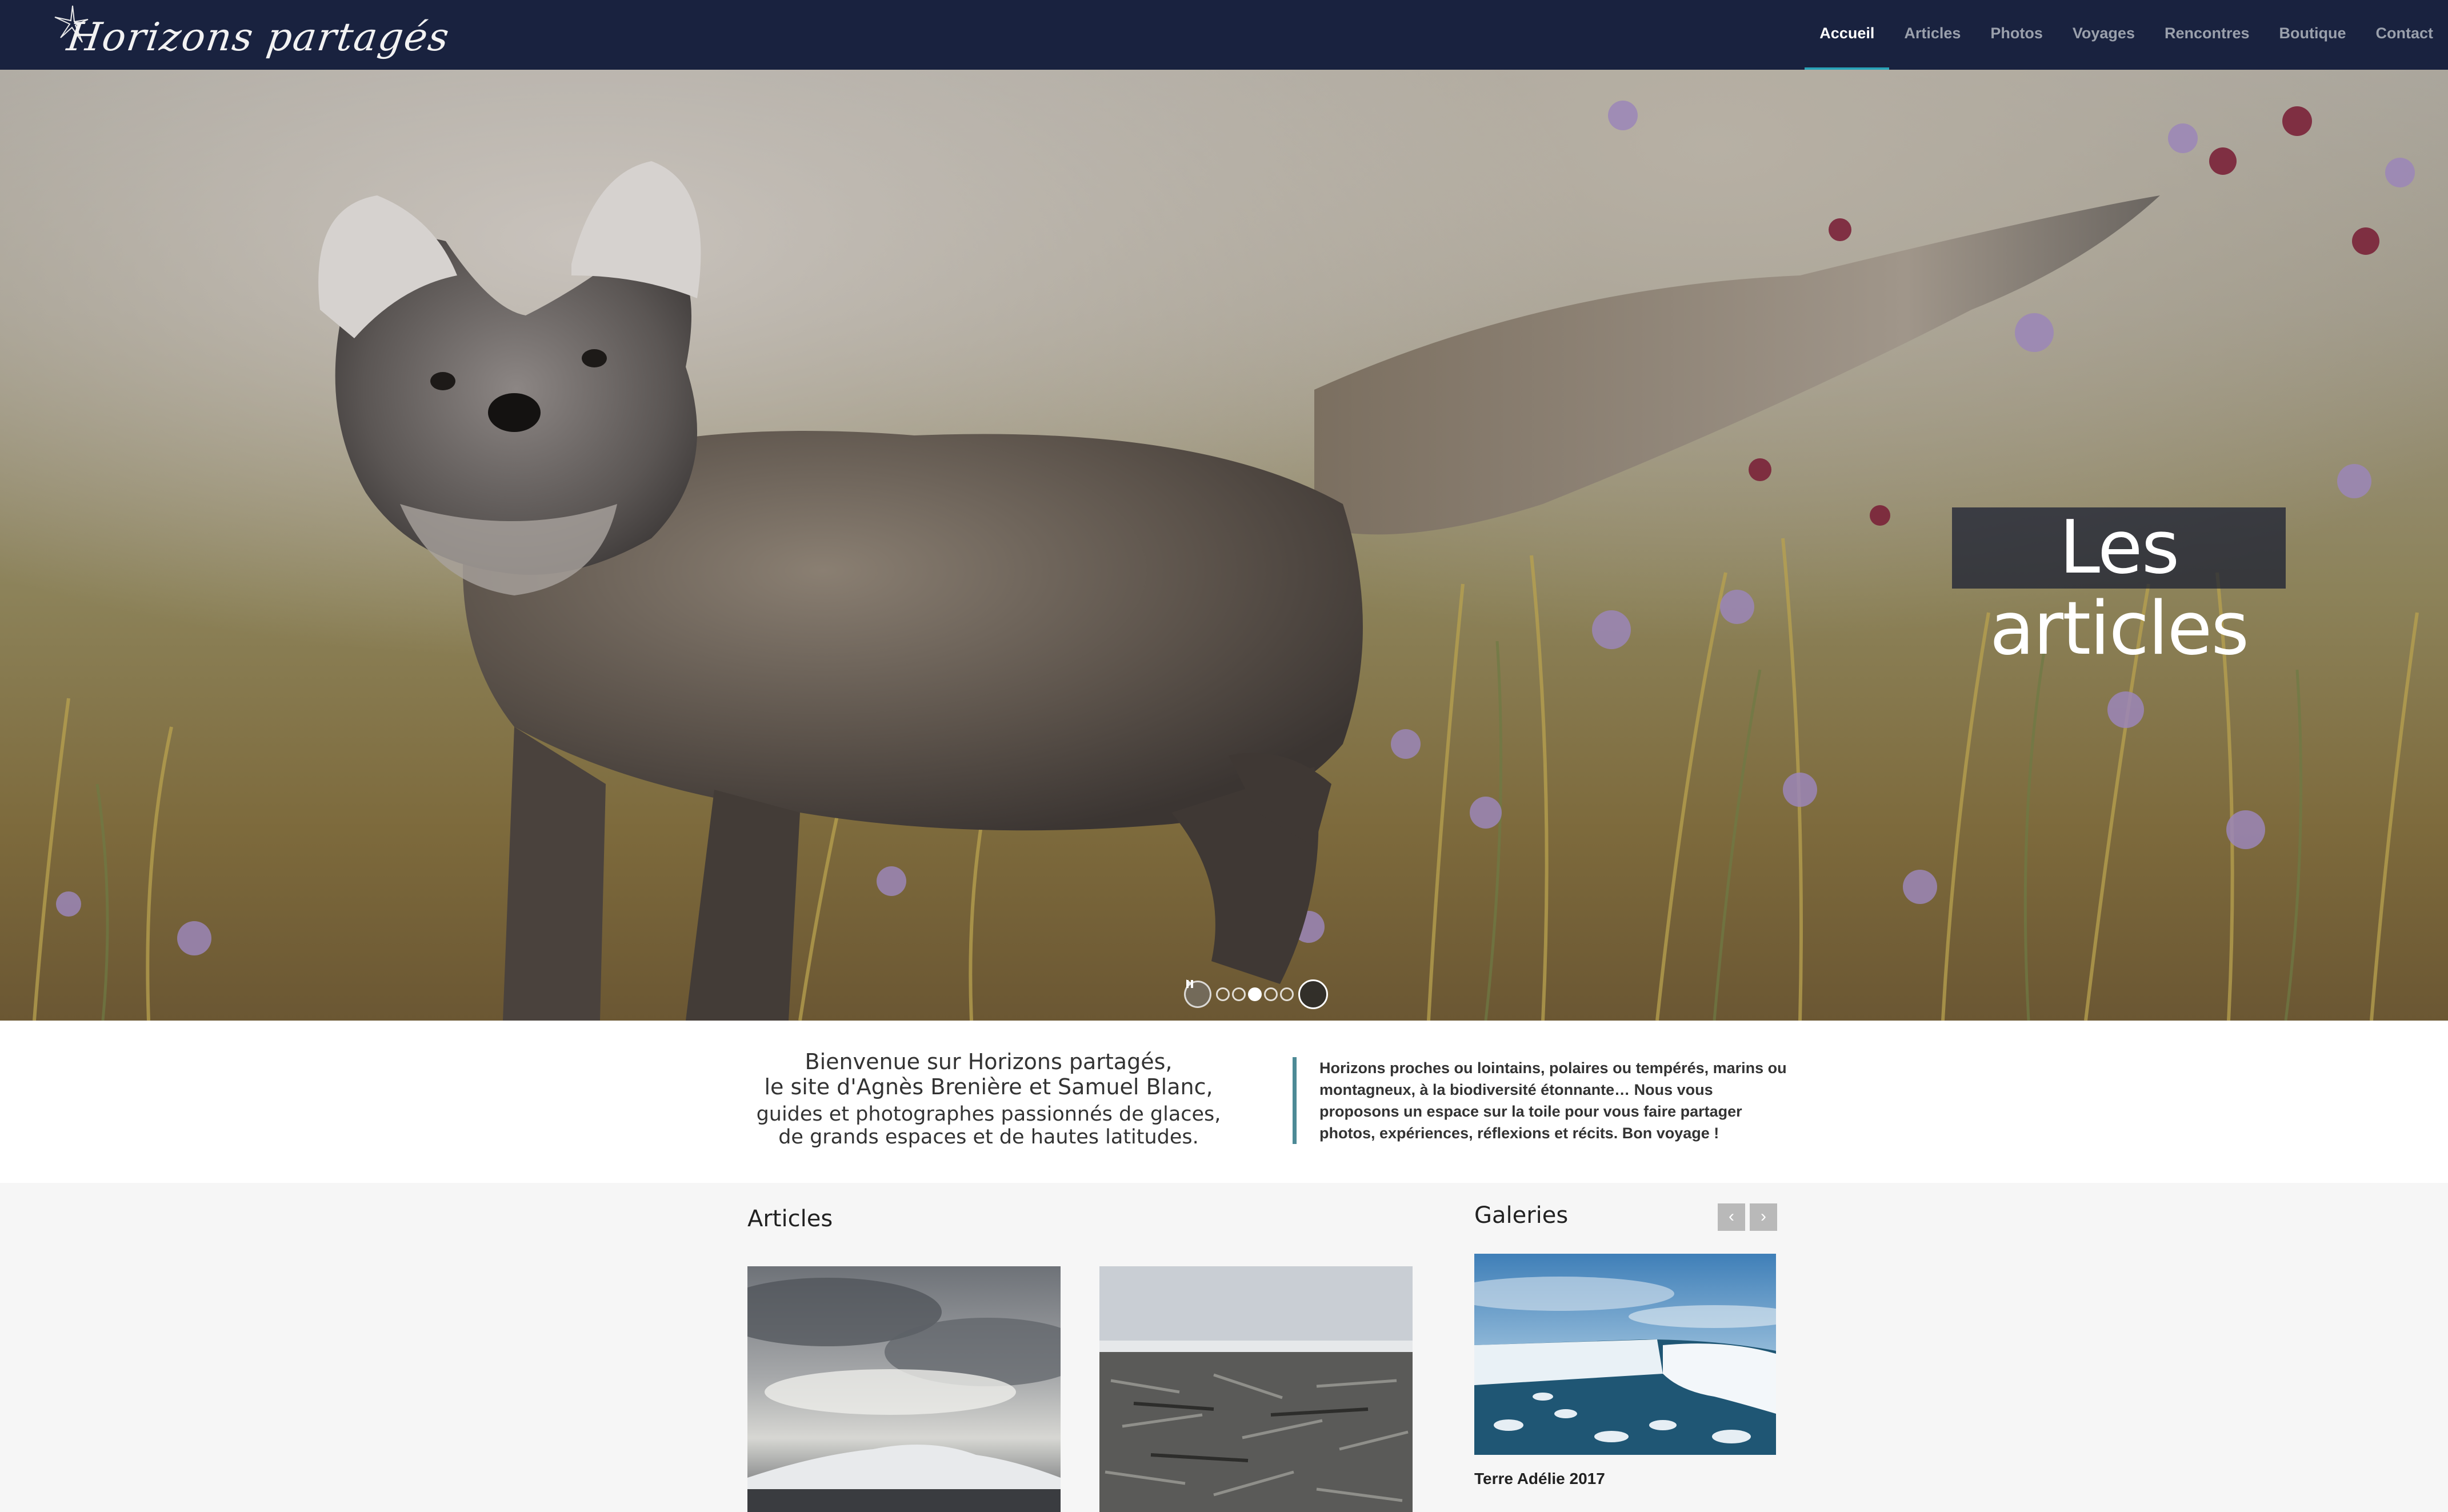 Image resolution: width=2448 pixels, height=1512 pixels. I want to click on pause-icon, so click(1189, 984).